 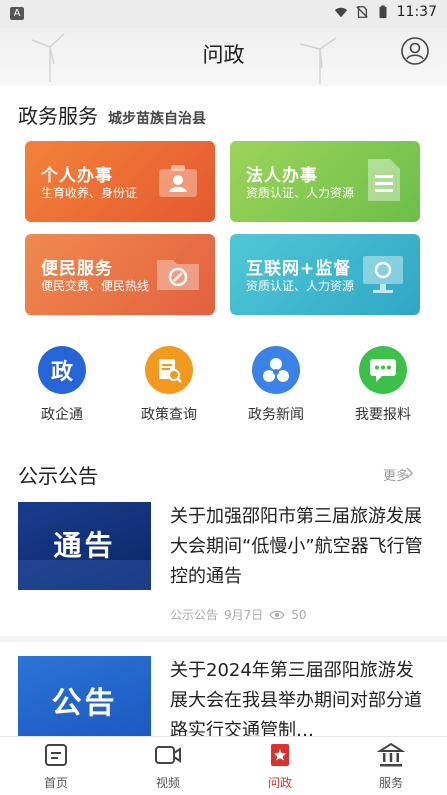 I want to click on page-title: 问政, so click(x=223, y=55).